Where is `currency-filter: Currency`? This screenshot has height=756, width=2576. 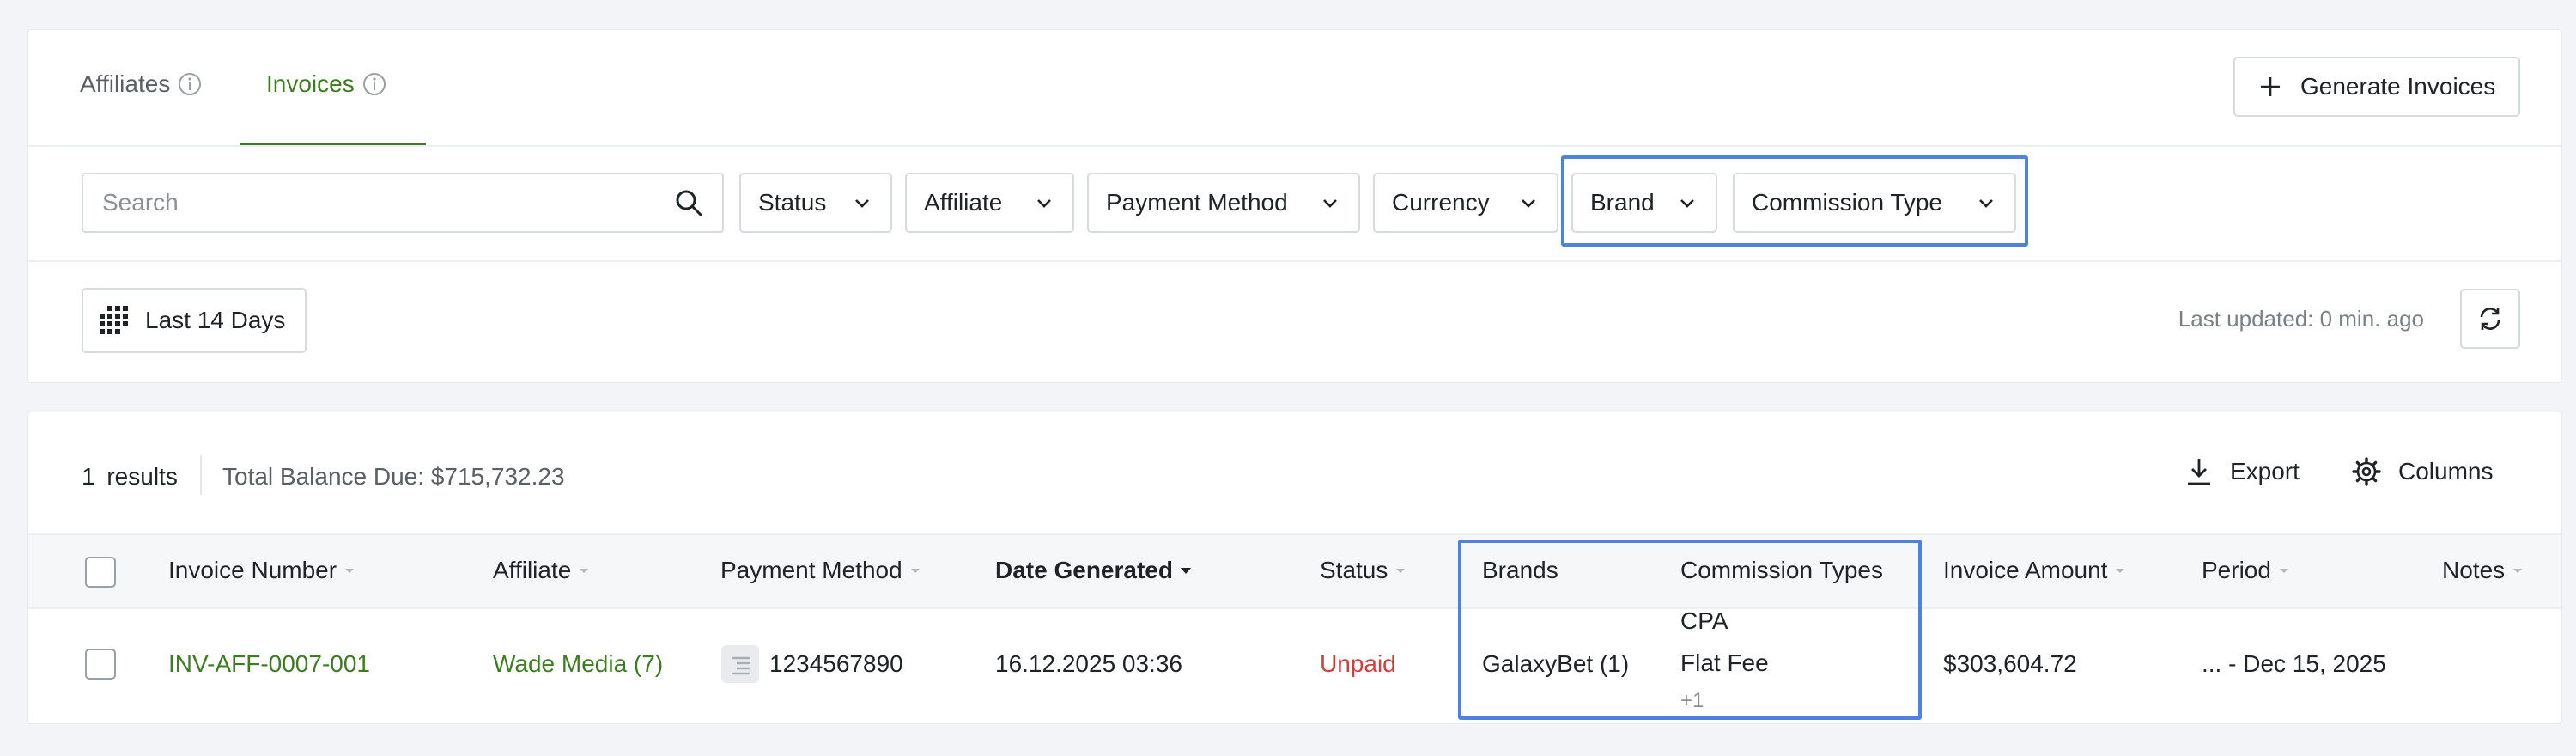 currency-filter: Currency is located at coordinates (1466, 203).